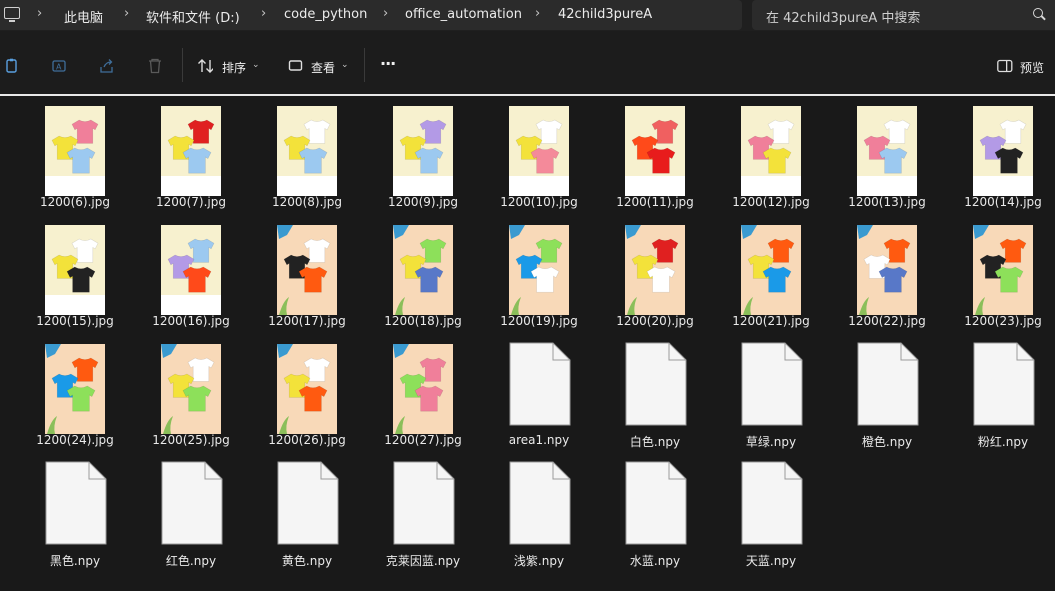 The width and height of the screenshot is (1055, 591). I want to click on file-name-label: 1200(25).jpg, so click(191, 440).